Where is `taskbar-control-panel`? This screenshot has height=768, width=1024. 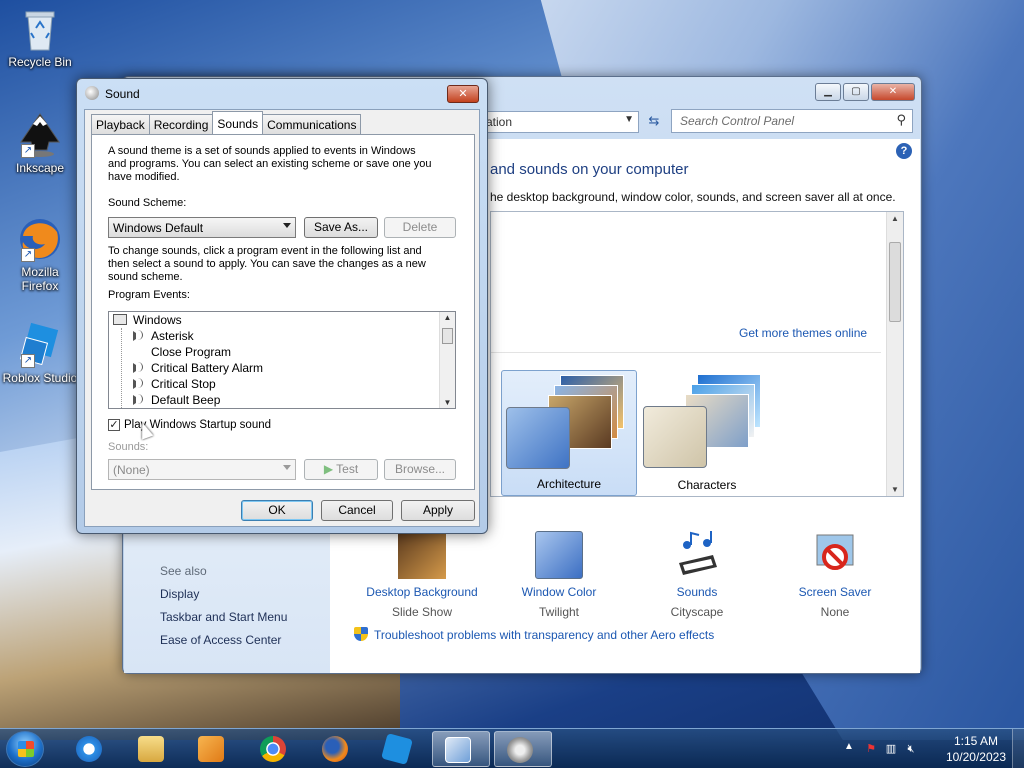
taskbar-control-panel is located at coordinates (461, 749).